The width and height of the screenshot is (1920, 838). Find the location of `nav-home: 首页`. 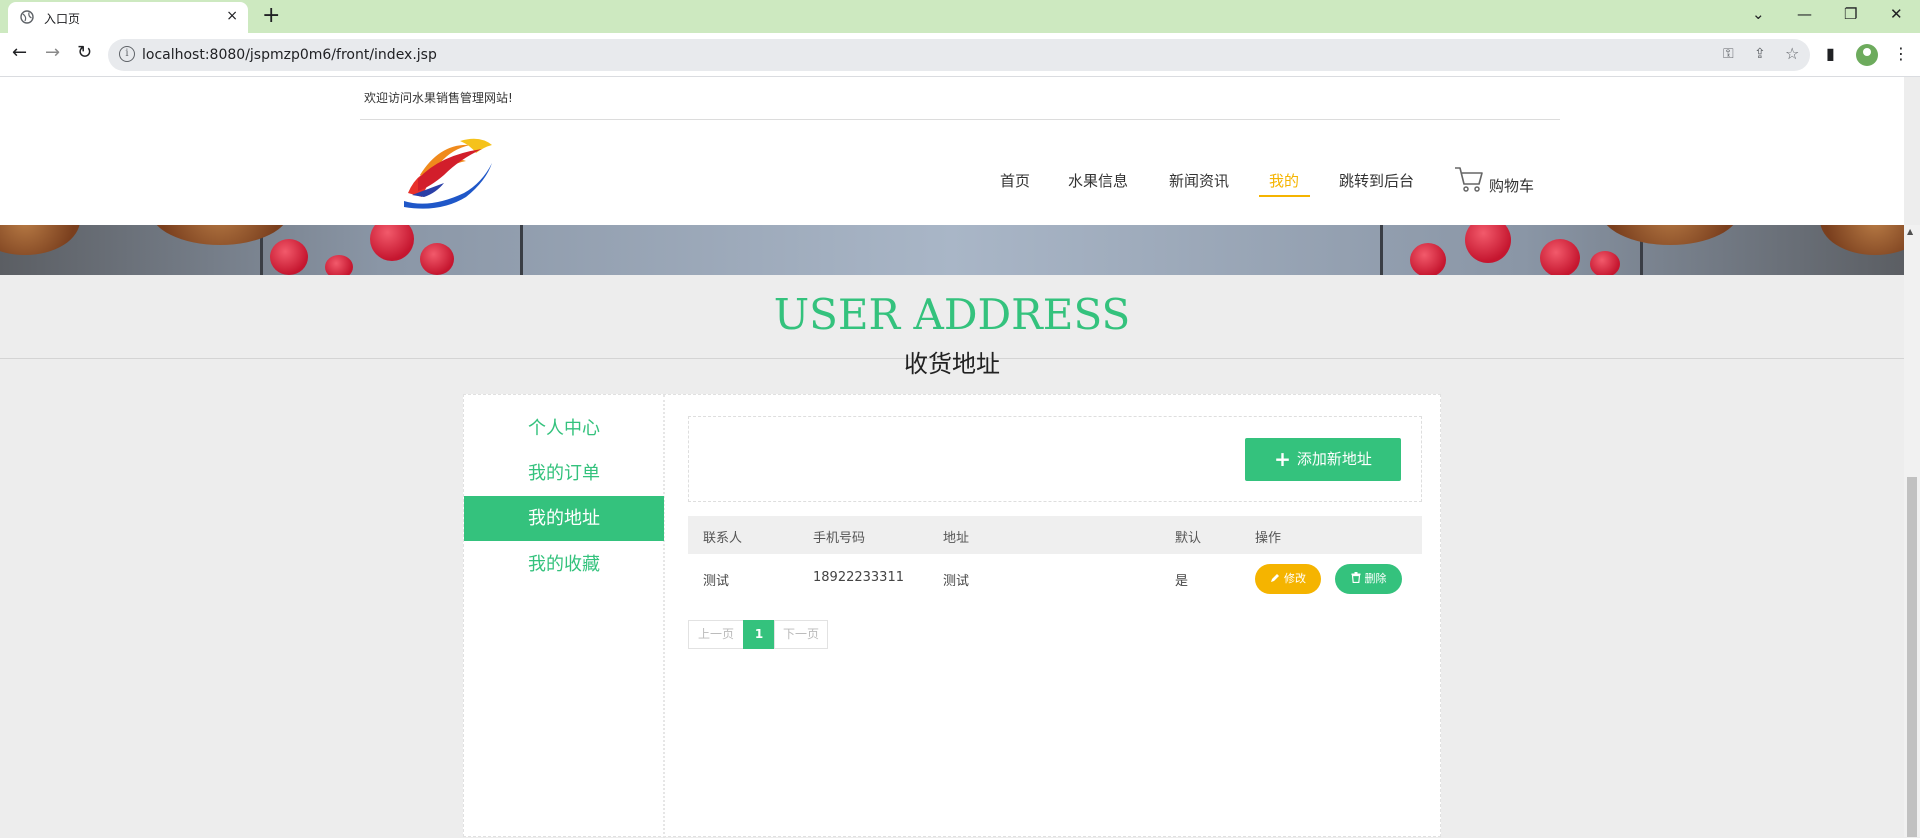

nav-home: 首页 is located at coordinates (1015, 180).